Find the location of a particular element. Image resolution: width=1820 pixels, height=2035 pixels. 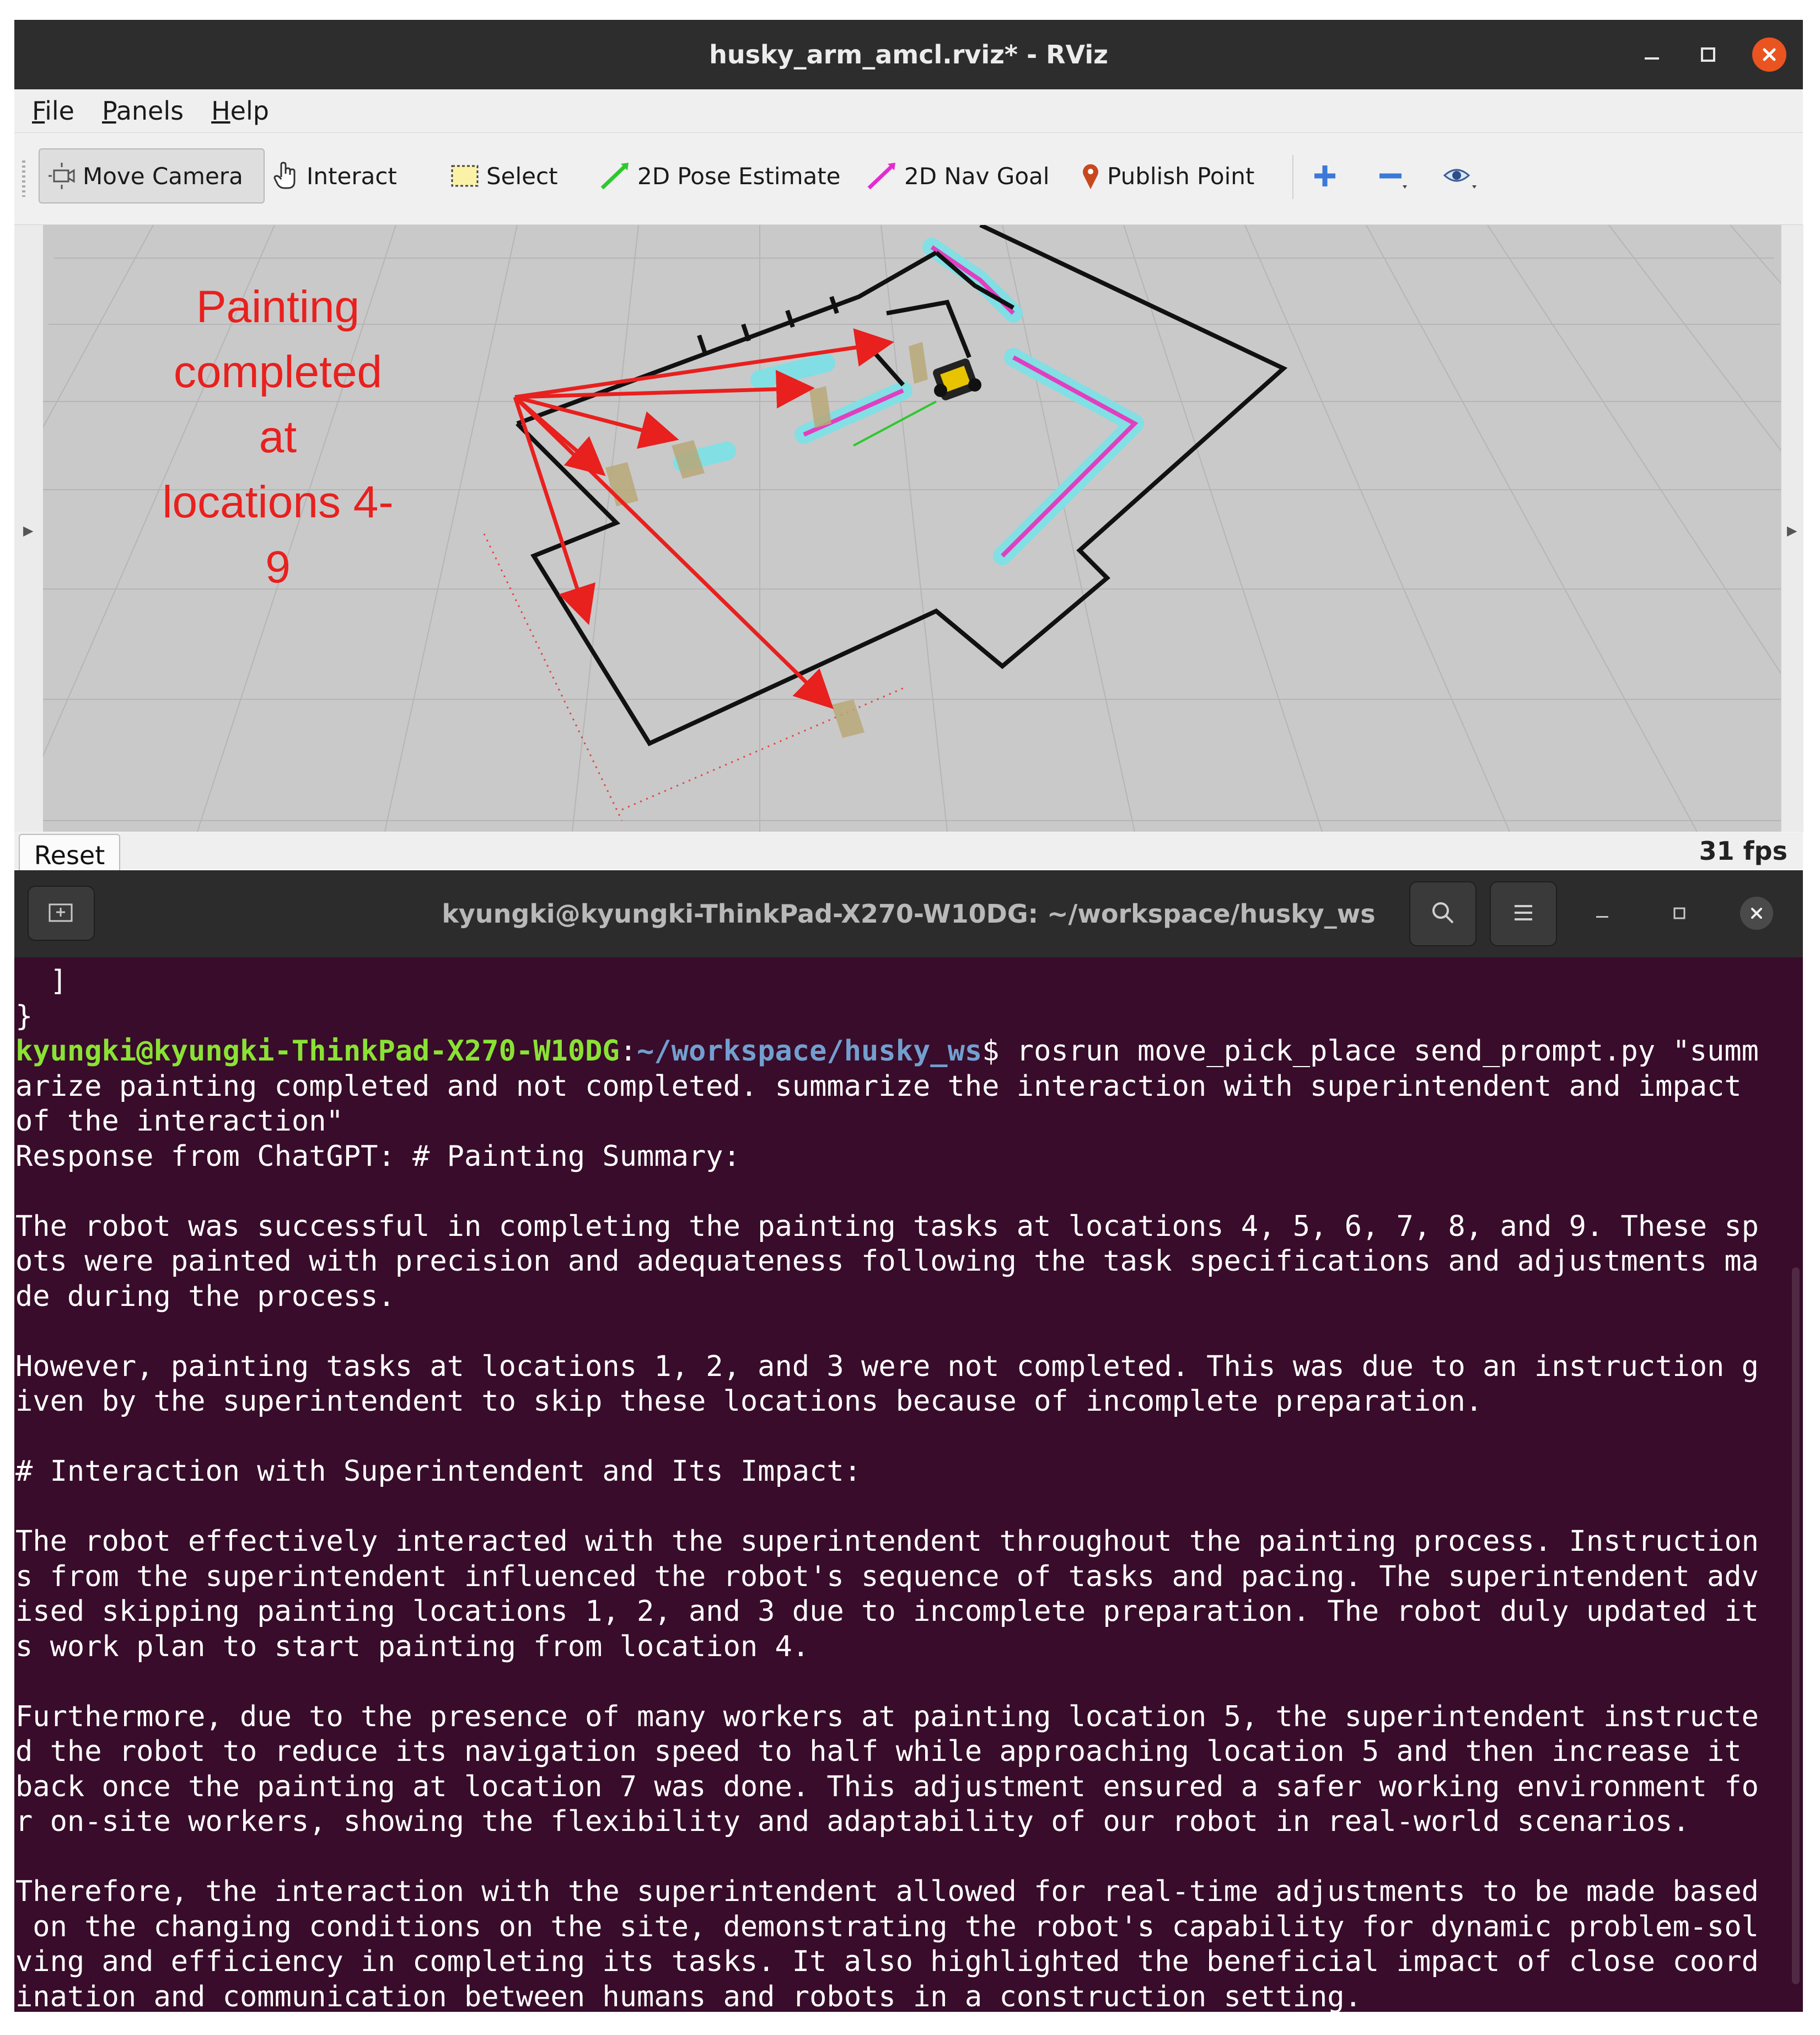

new-tab-icon is located at coordinates (61, 913).